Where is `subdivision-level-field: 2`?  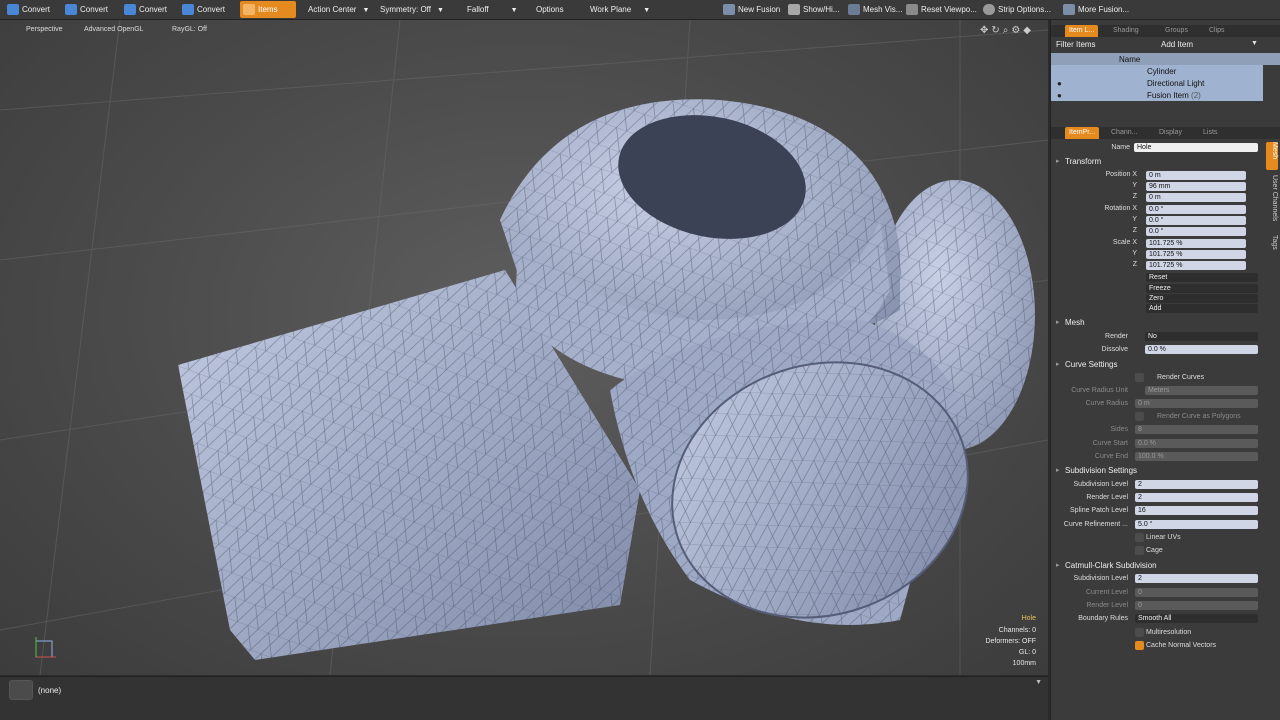
subdivision-level-field: 2 is located at coordinates (1196, 484).